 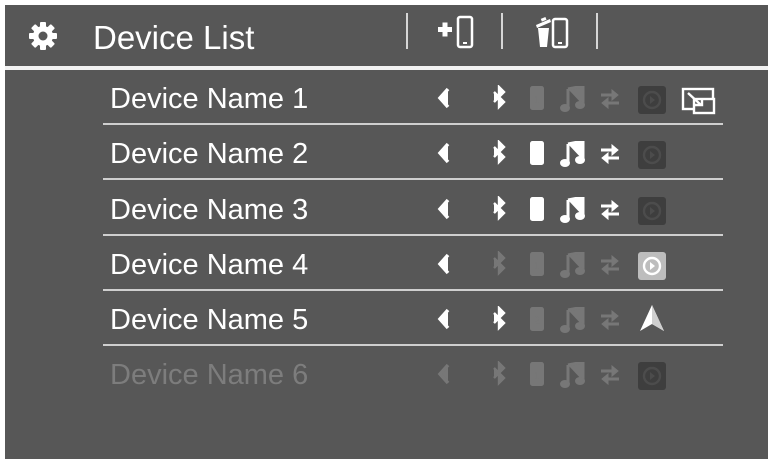 I want to click on device-name: Device Name 2, so click(x=209, y=154).